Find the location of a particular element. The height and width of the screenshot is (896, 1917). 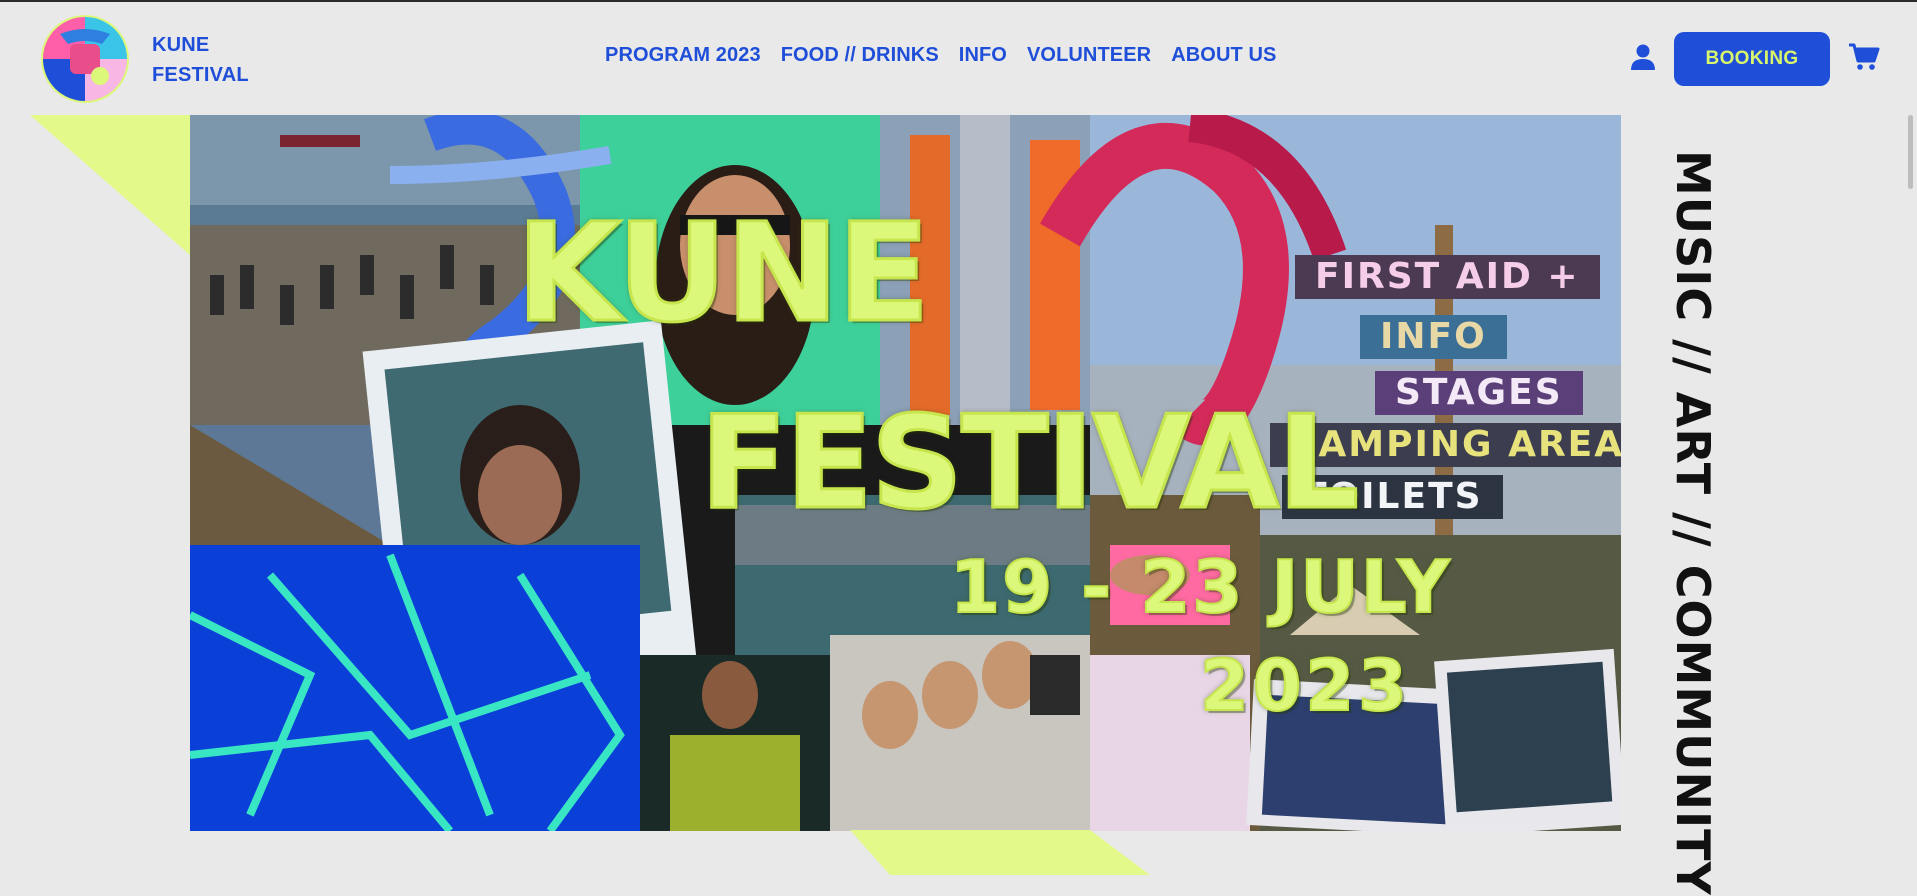

nav-volunteer: VOLUNTEER is located at coordinates (1089, 55).